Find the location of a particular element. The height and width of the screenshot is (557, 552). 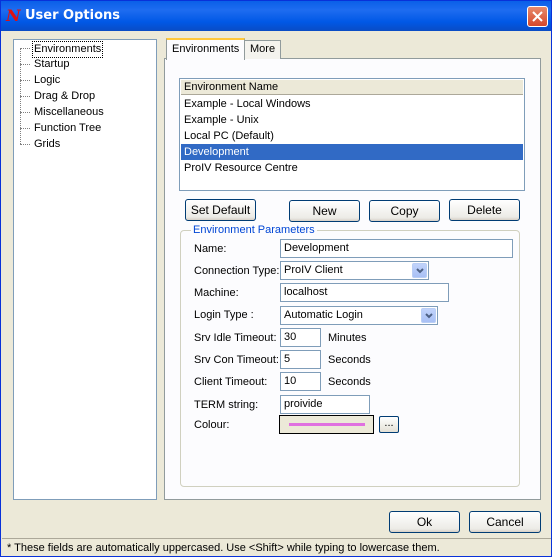

list-item: Example - Local Windows is located at coordinates (352, 104).